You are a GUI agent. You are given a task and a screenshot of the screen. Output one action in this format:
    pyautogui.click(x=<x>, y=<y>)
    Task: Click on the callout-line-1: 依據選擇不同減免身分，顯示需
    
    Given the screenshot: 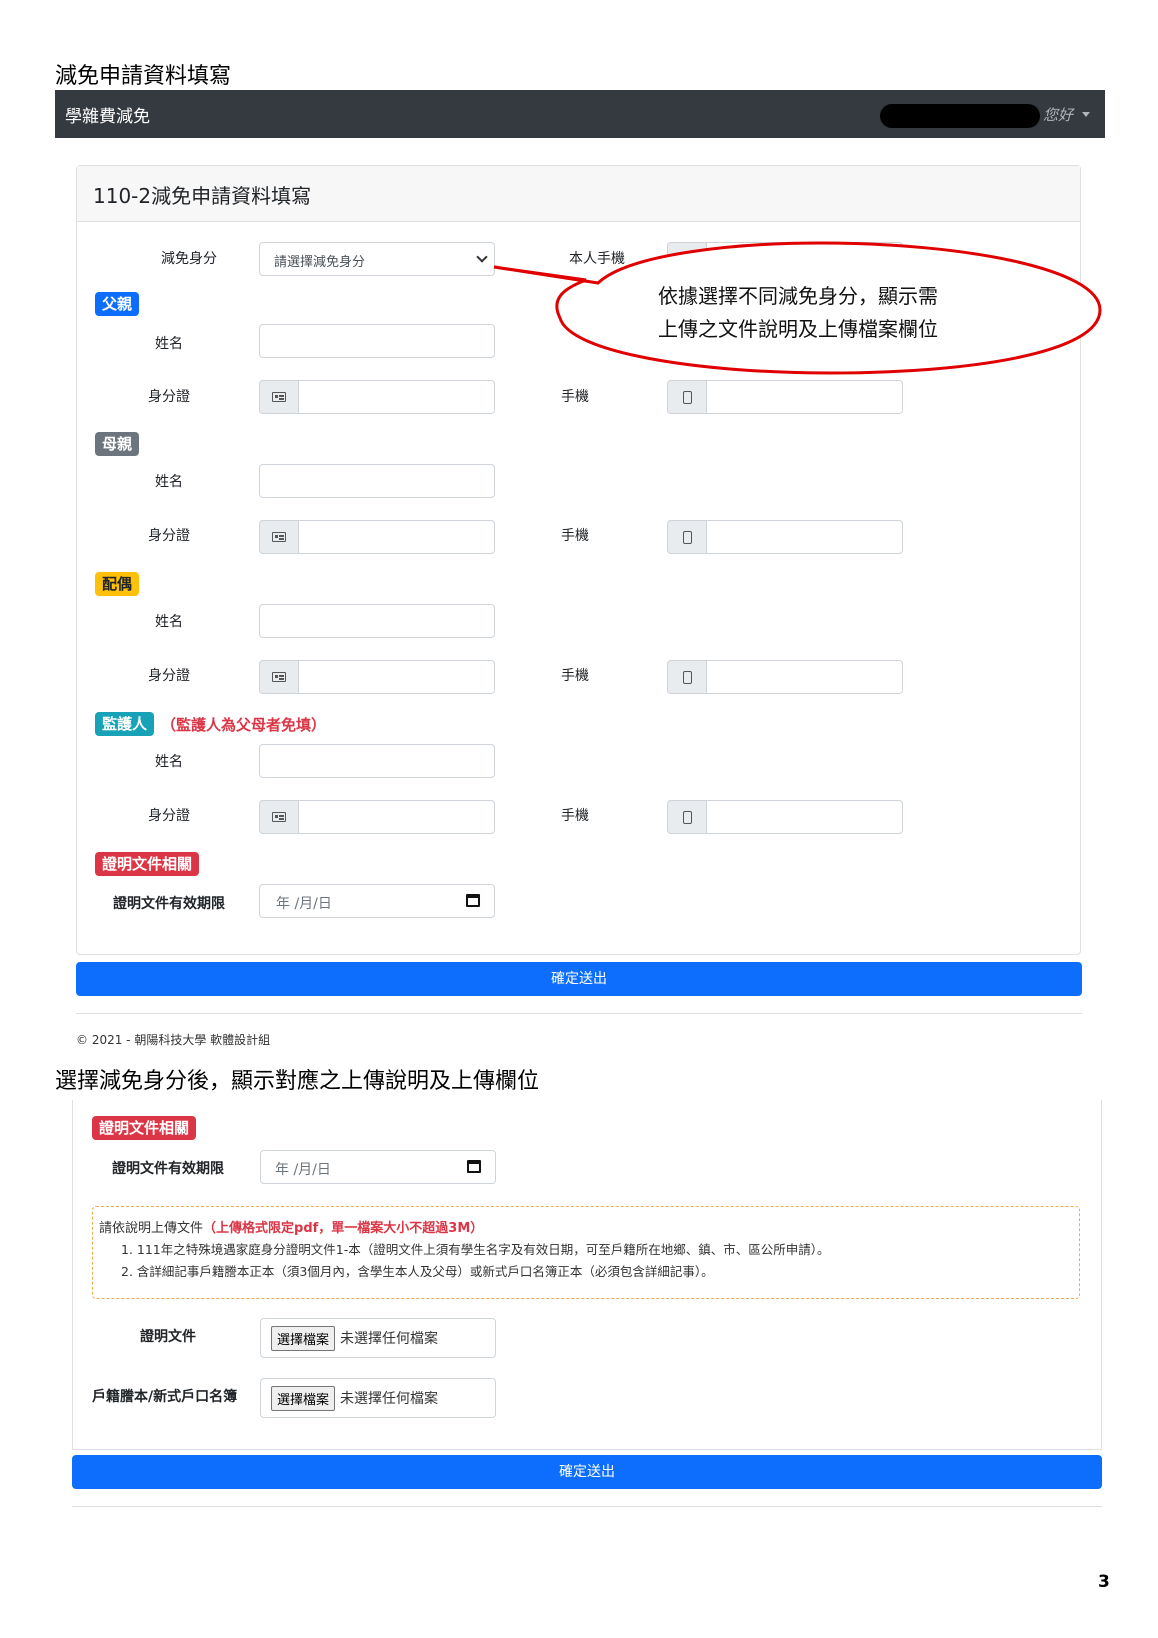 What is the action you would take?
    pyautogui.click(x=798, y=296)
    